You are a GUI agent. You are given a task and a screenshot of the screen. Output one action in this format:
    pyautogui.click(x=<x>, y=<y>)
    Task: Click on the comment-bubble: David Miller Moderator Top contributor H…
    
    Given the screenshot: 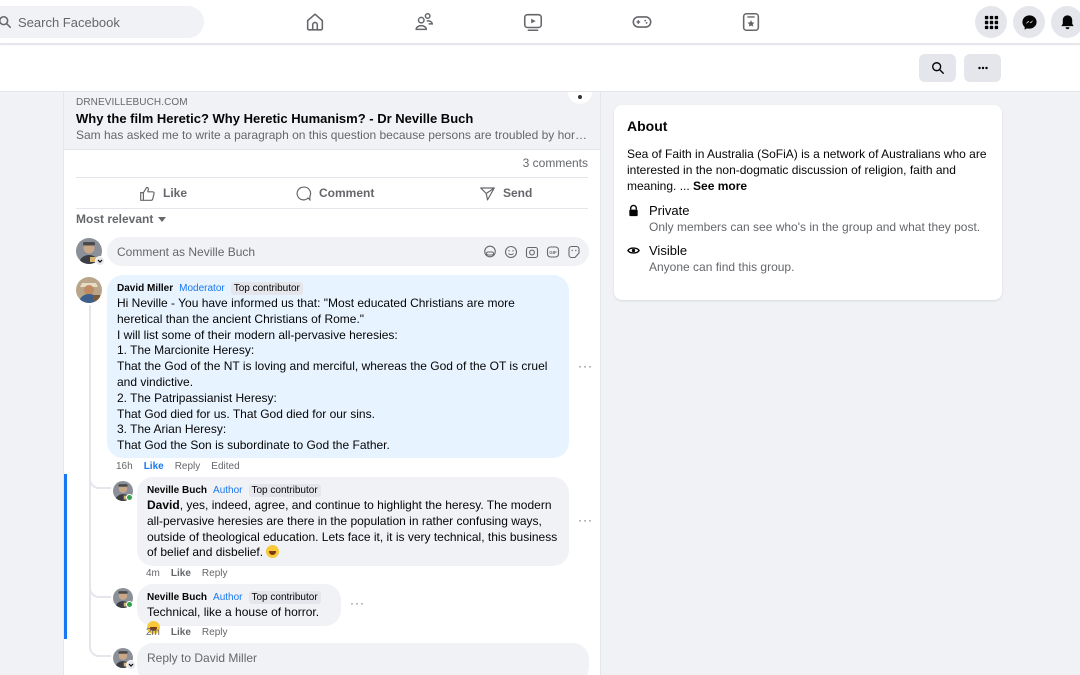 What is the action you would take?
    pyautogui.click(x=338, y=366)
    